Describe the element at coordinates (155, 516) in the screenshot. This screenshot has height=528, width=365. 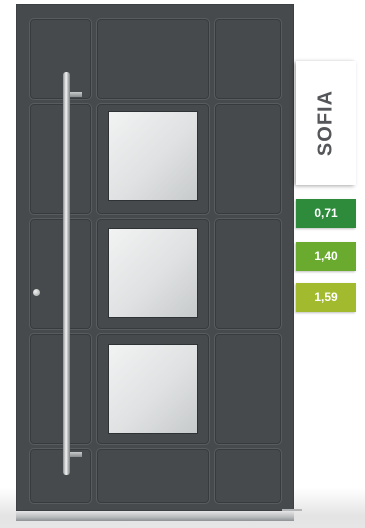
I see `door-threshold` at that location.